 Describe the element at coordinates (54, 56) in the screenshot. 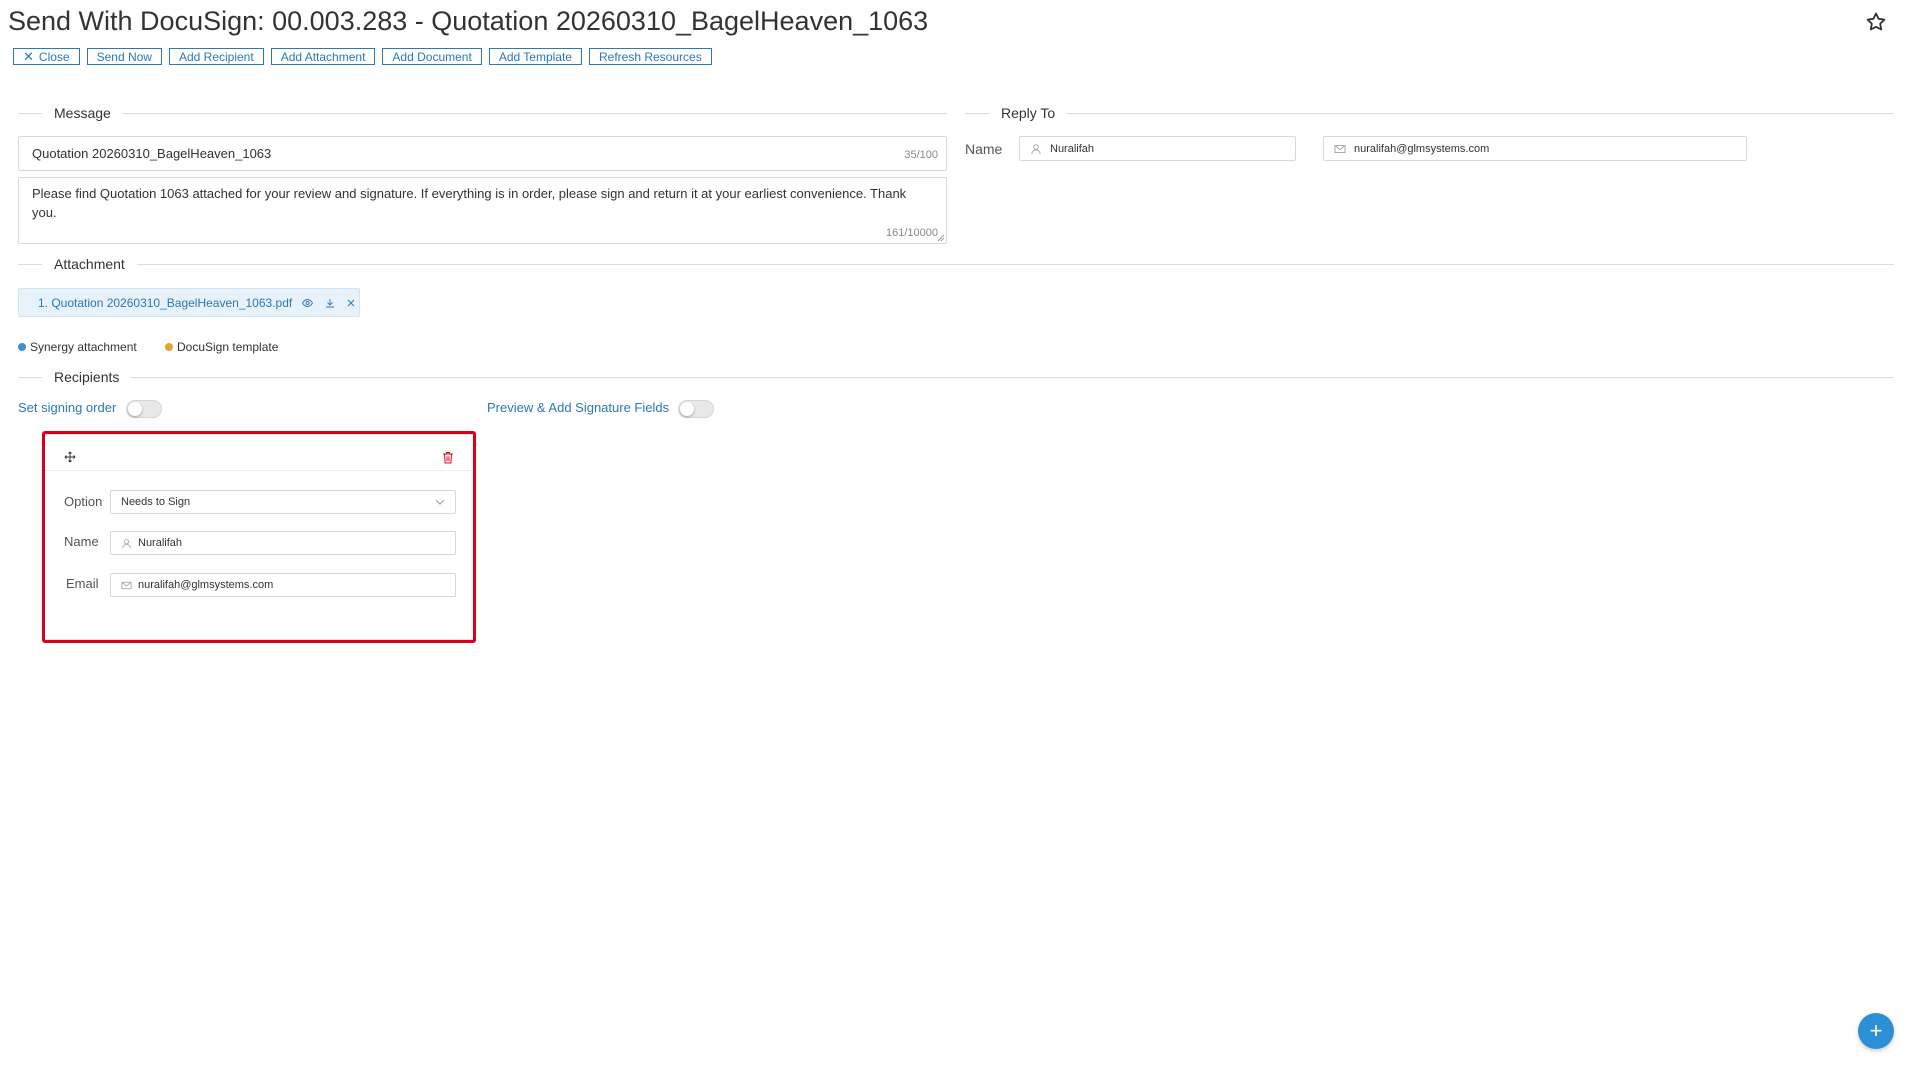

I see `close-button-label: Close` at that location.